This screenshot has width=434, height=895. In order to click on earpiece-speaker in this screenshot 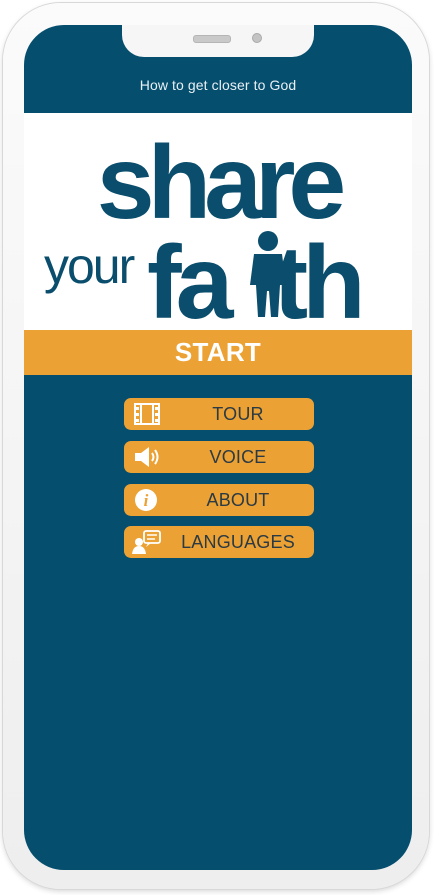, I will do `click(212, 39)`.